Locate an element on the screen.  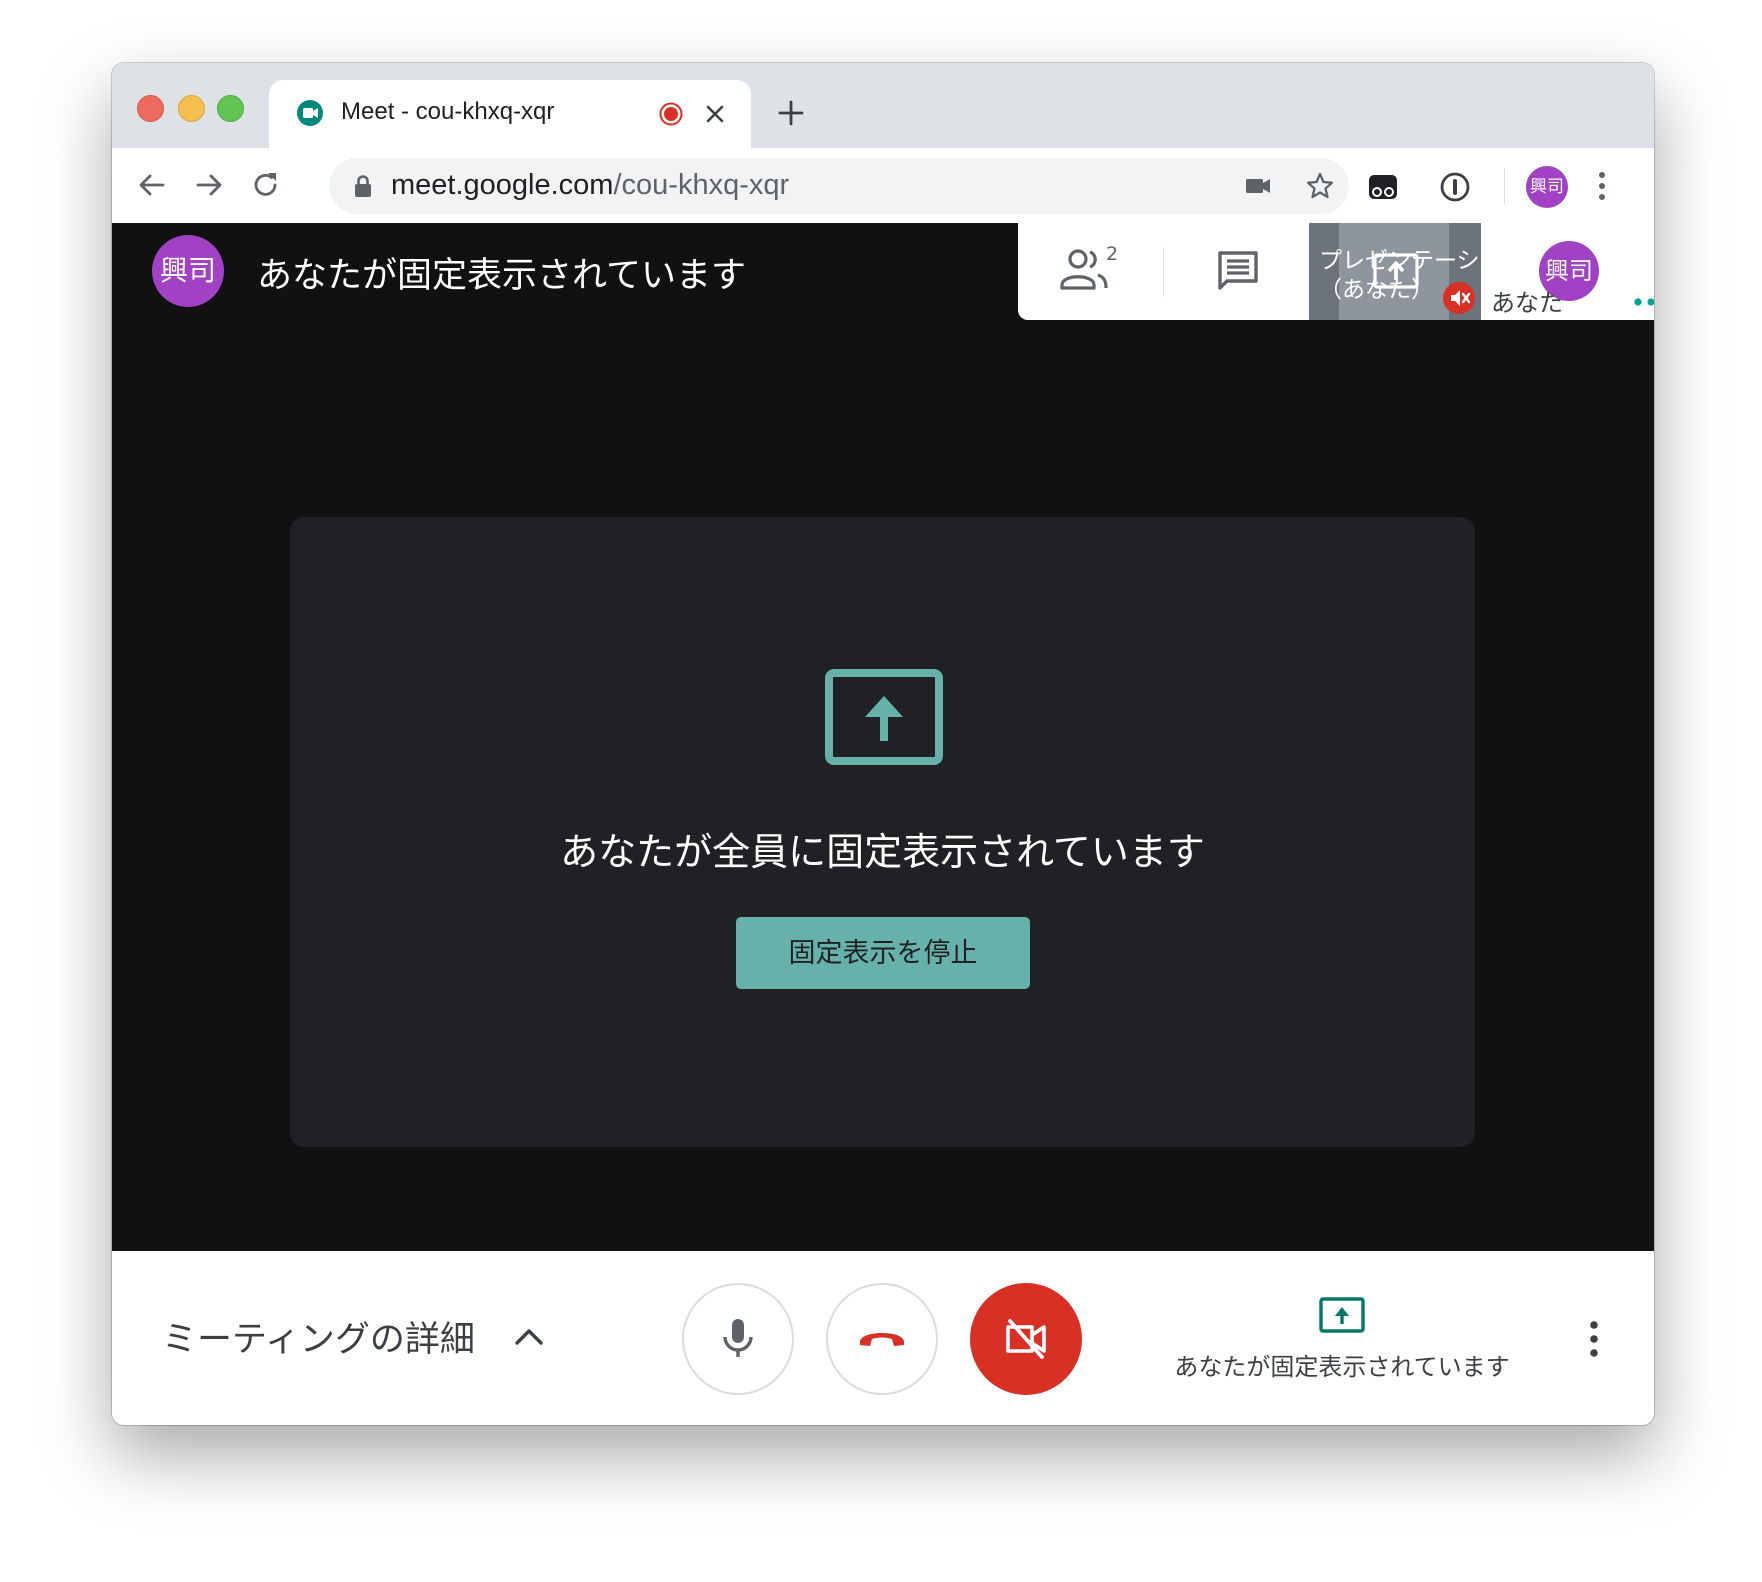
more-horizontal-icon is located at coordinates (1643, 302).